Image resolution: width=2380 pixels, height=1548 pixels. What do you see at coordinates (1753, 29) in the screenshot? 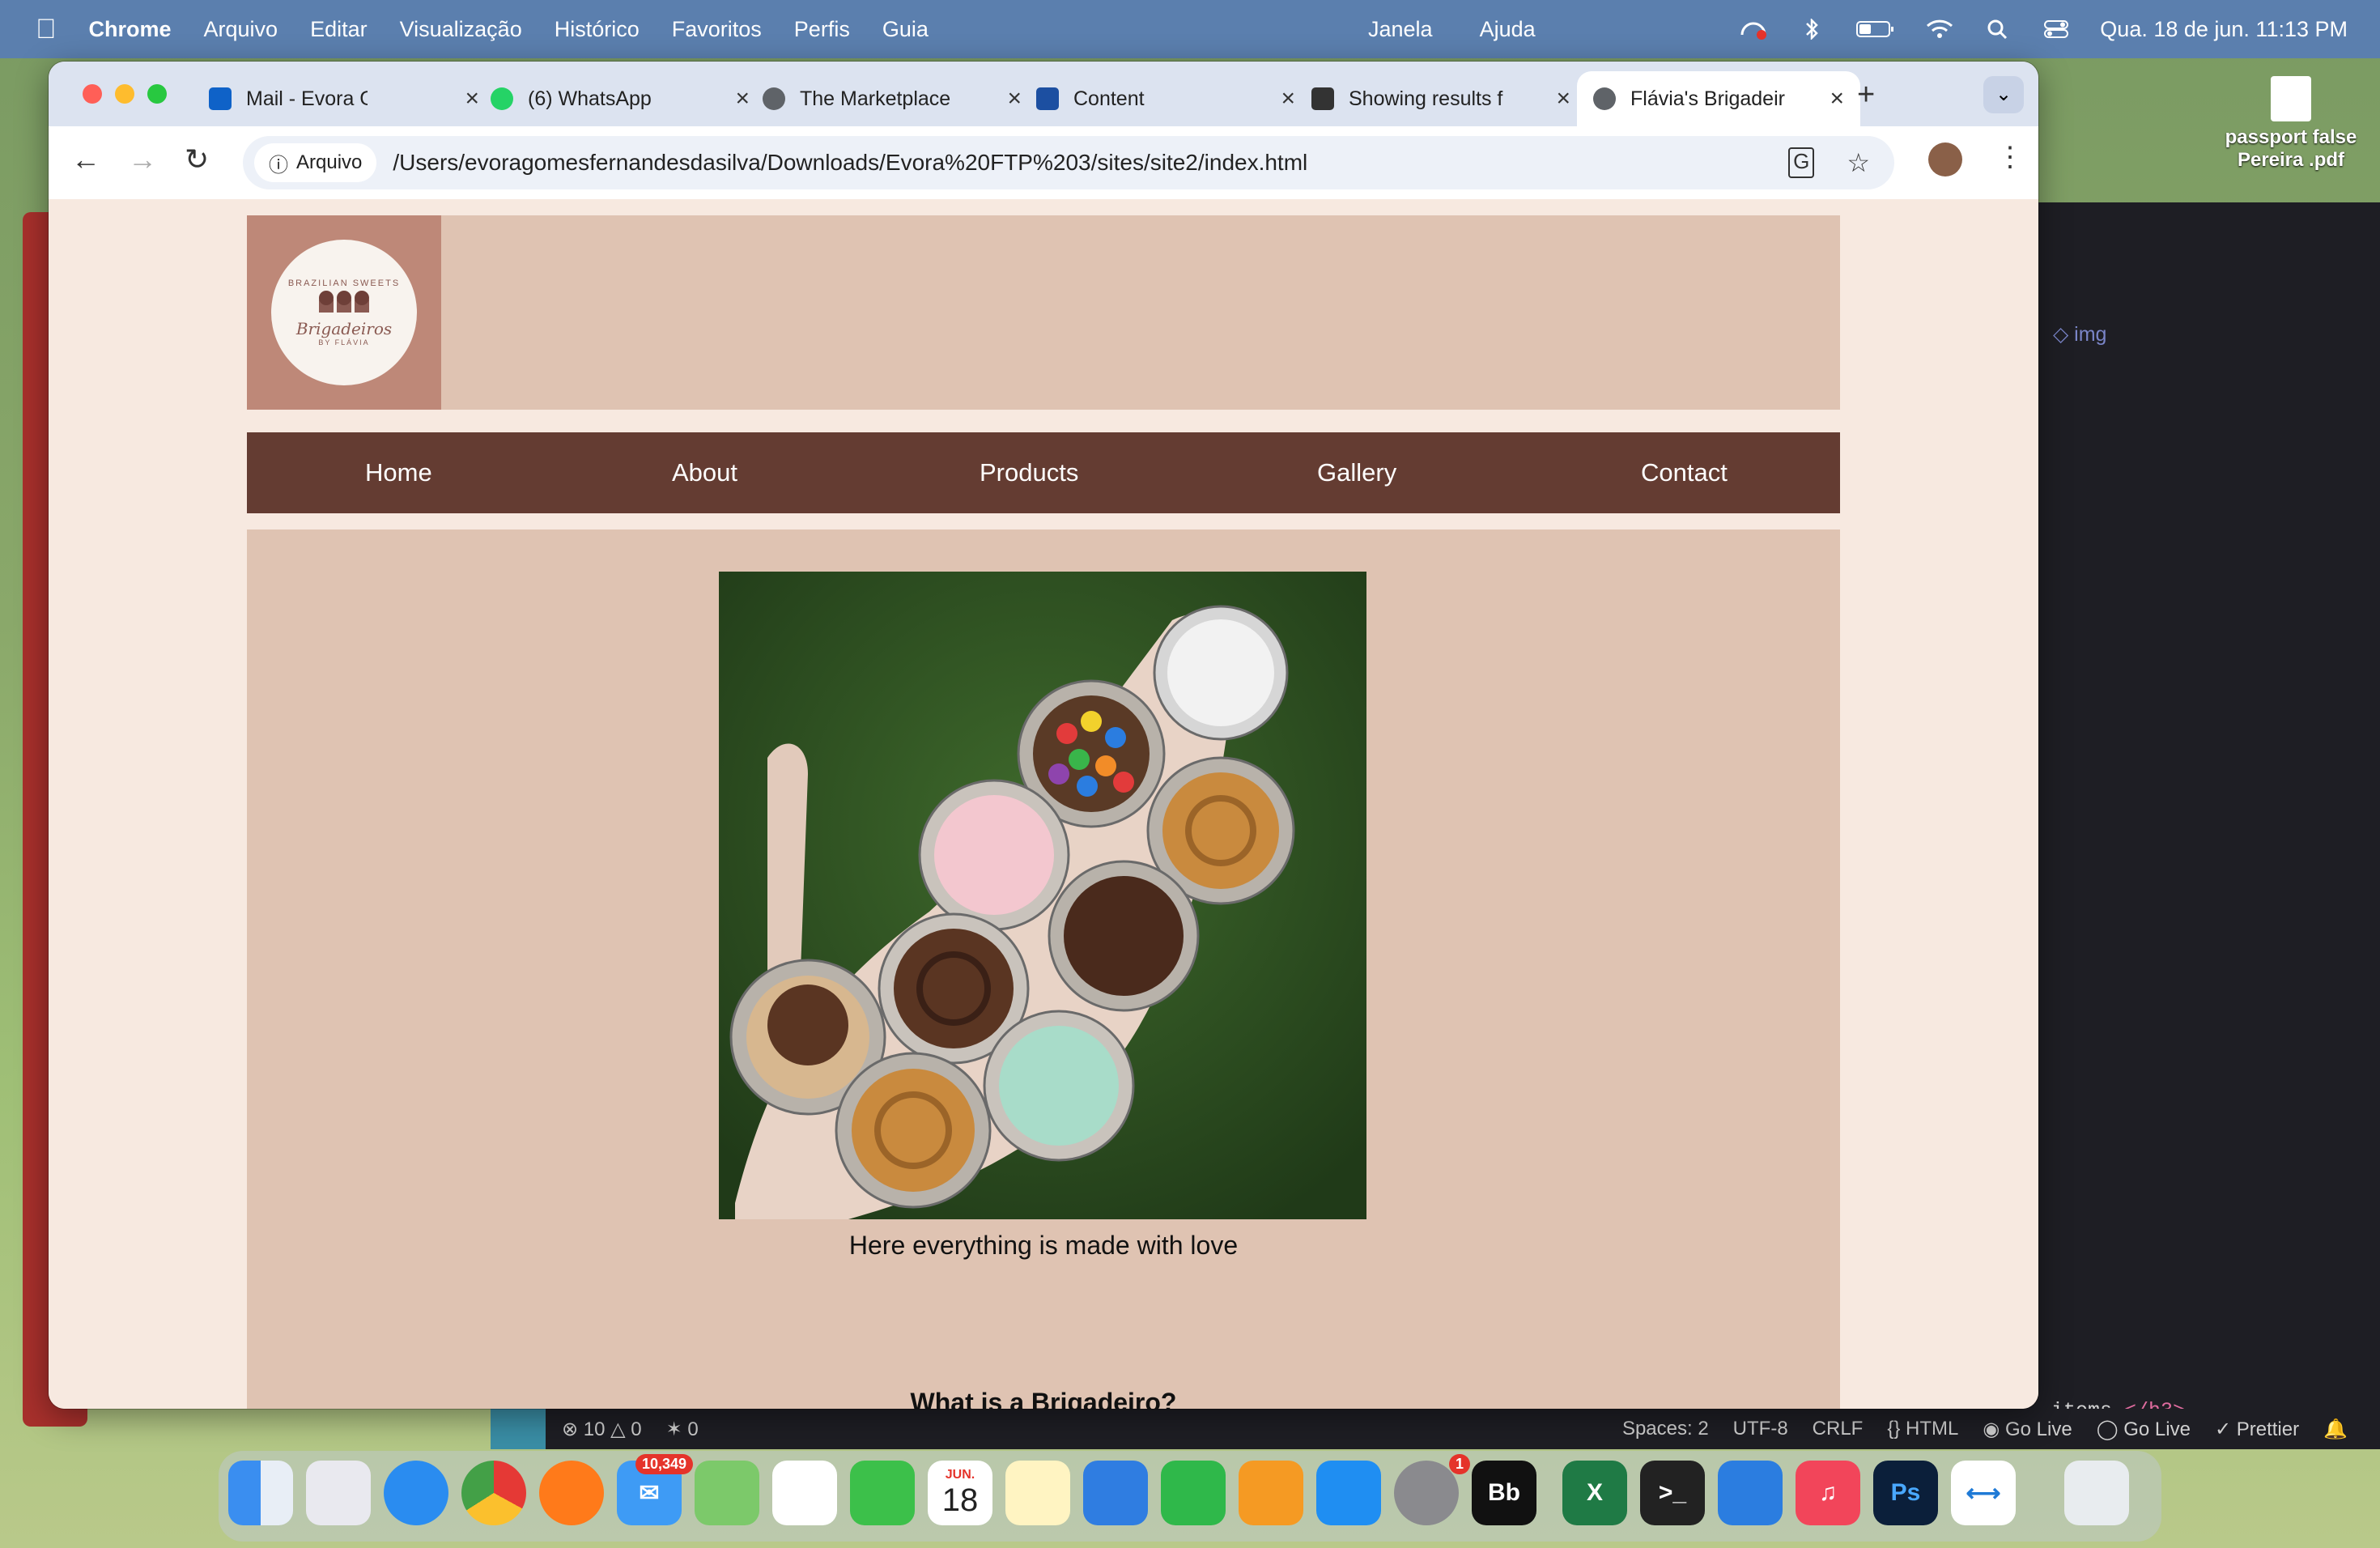
I see `screen-record-icon` at bounding box center [1753, 29].